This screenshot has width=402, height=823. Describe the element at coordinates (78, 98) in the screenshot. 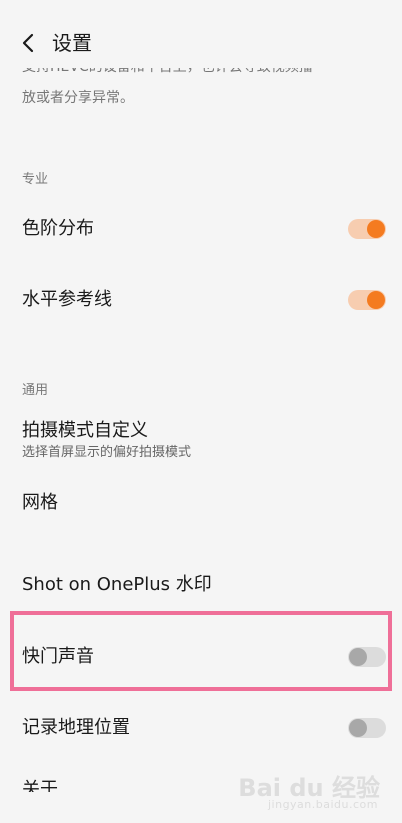

I see `hevc-description-line2: 放或者分享异常。` at that location.